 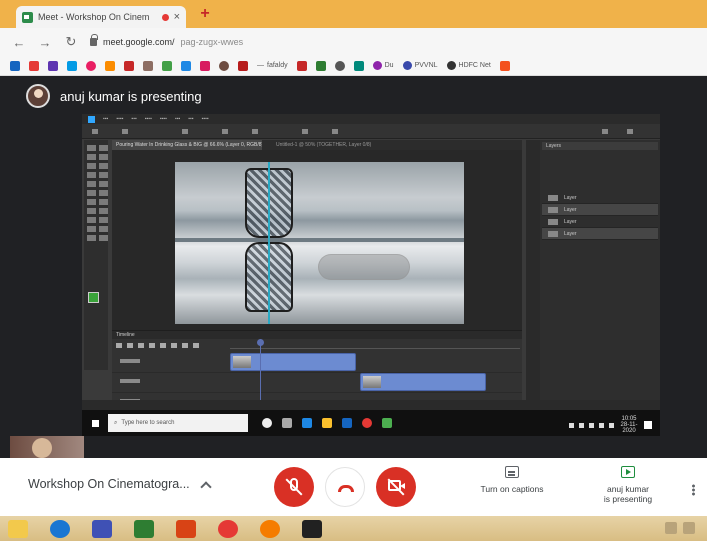 What do you see at coordinates (38, 96) in the screenshot?
I see `presenter-avatar` at bounding box center [38, 96].